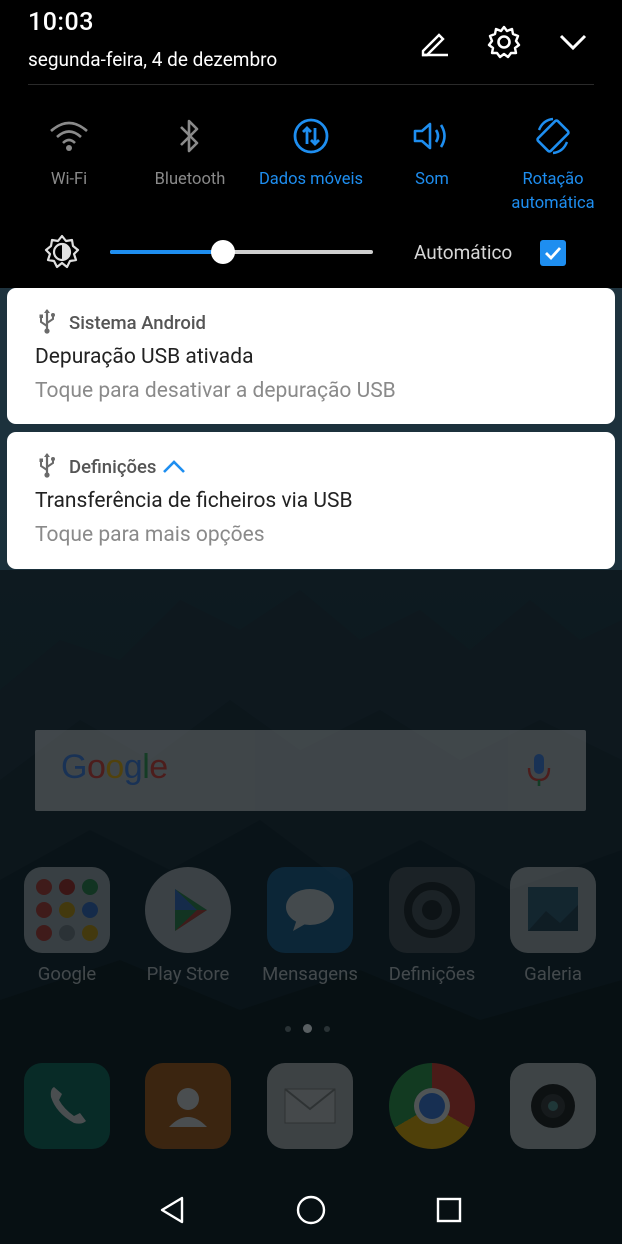 This screenshot has height=1244, width=622. I want to click on notification-subtitle: Toque para desativar a depuração USB, so click(215, 391).